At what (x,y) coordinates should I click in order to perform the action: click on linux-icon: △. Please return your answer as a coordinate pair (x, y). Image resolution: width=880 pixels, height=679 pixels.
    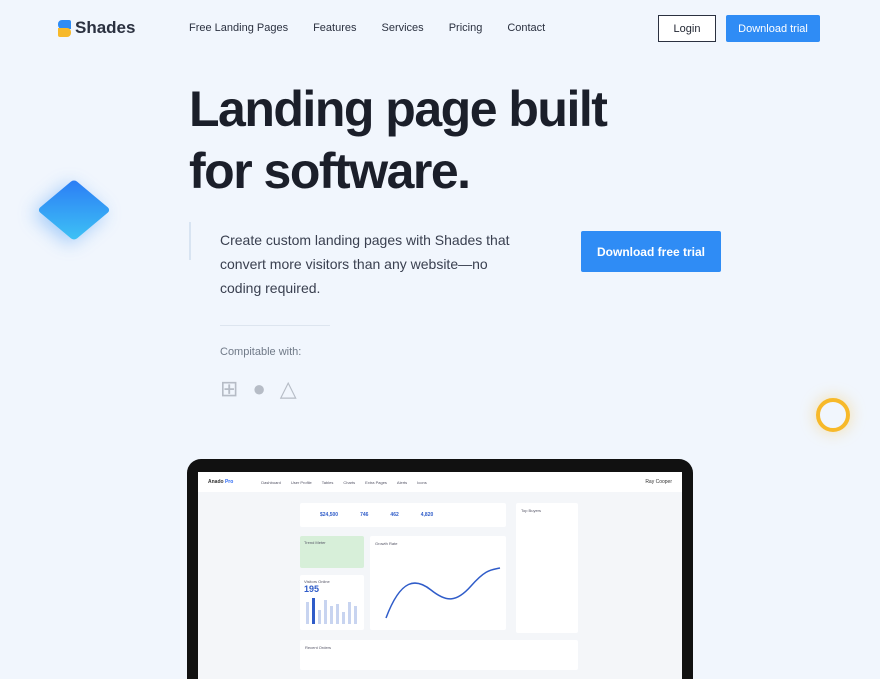
    Looking at the image, I should click on (288, 388).